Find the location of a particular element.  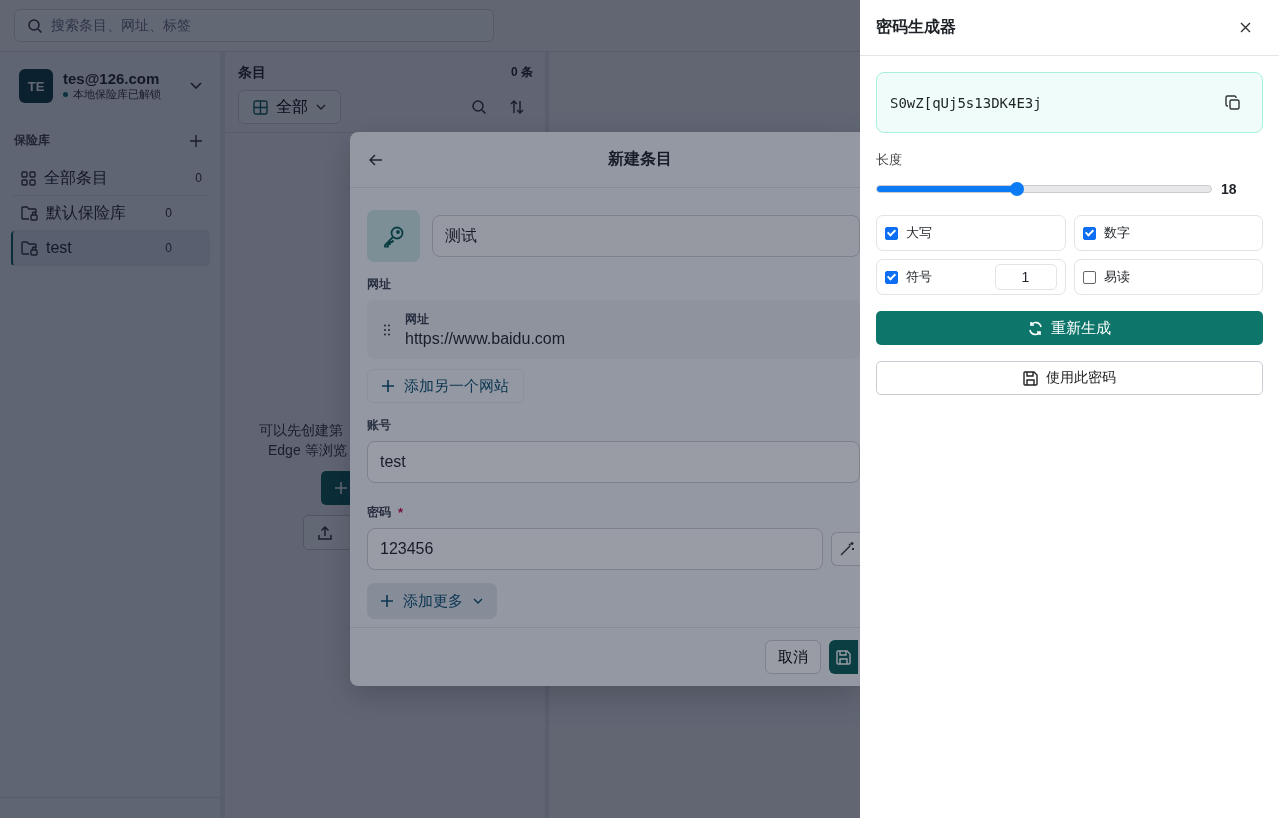

generate-password-button is located at coordinates (845, 549).